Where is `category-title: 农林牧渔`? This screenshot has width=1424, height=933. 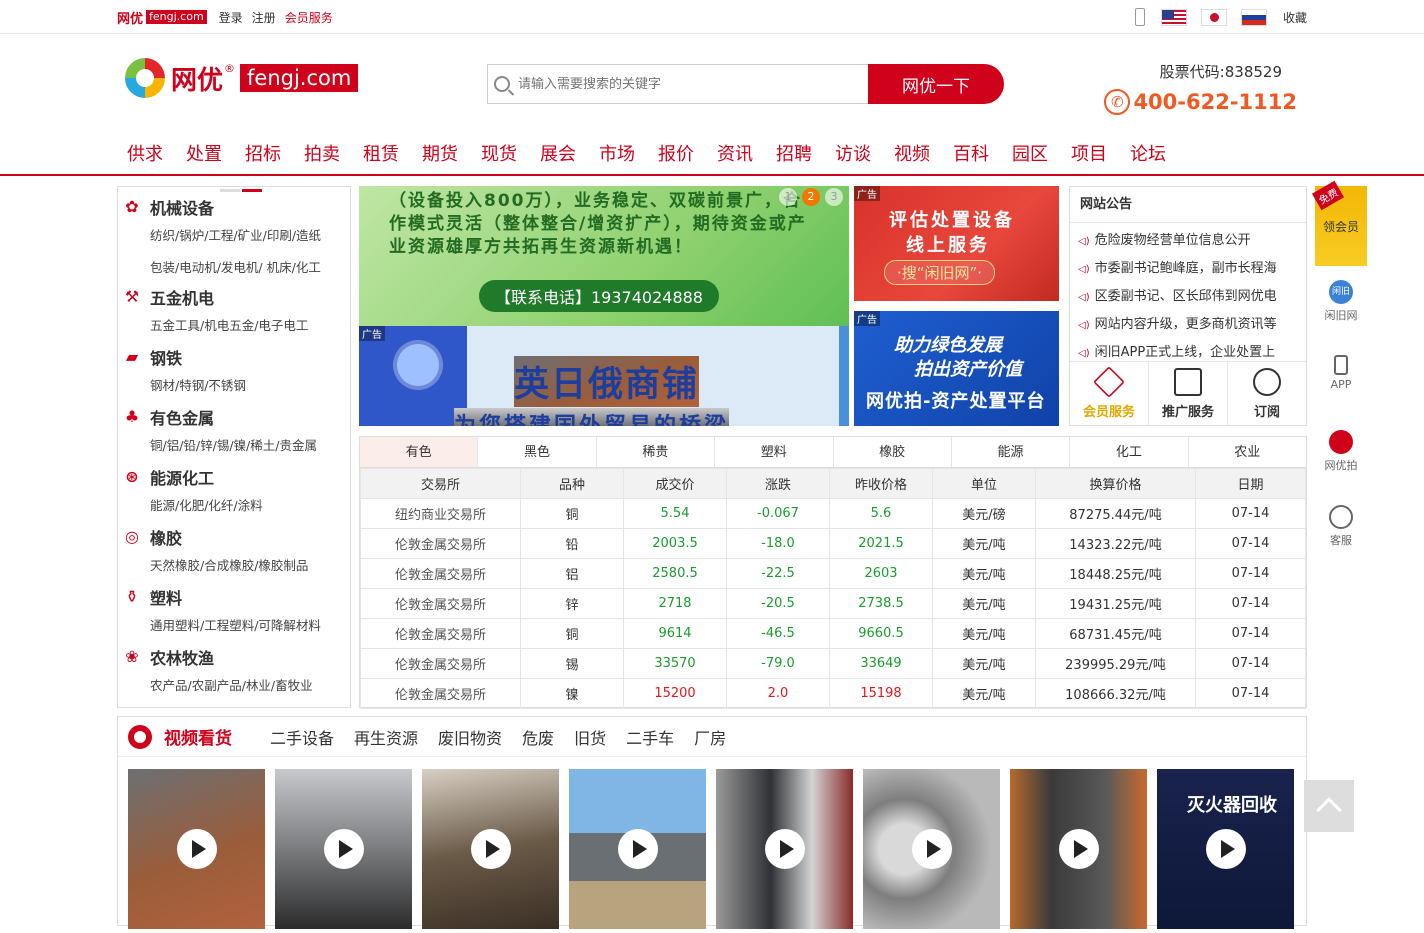 category-title: 农林牧渔 is located at coordinates (182, 657).